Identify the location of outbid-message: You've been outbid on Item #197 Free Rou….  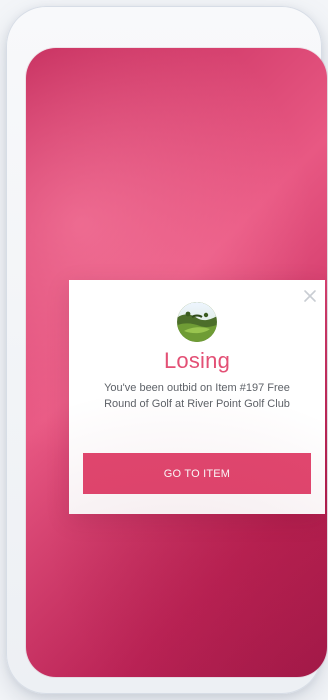
(197, 396).